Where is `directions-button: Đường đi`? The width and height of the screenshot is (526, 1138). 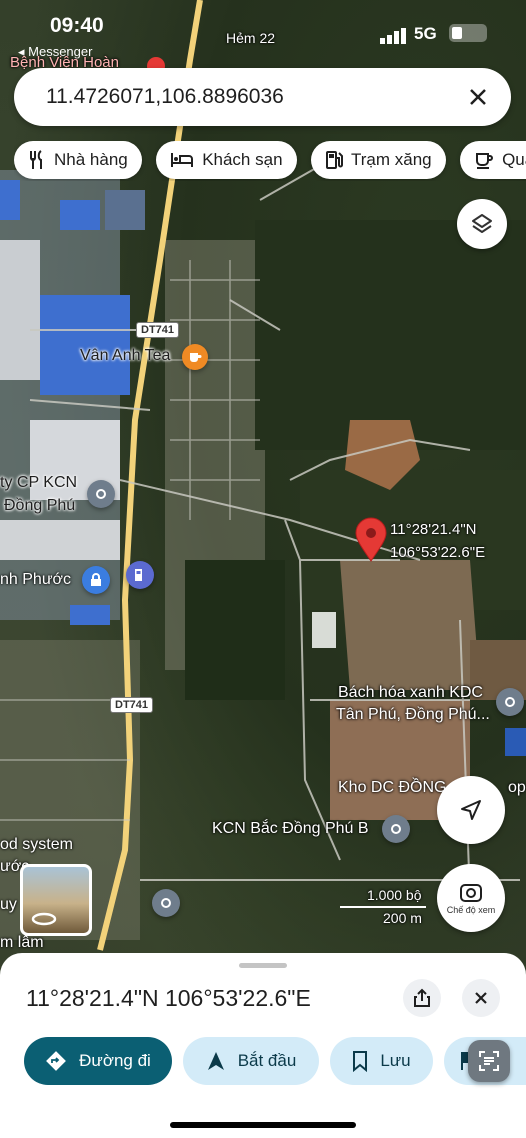
directions-button: Đường đi is located at coordinates (98, 1061).